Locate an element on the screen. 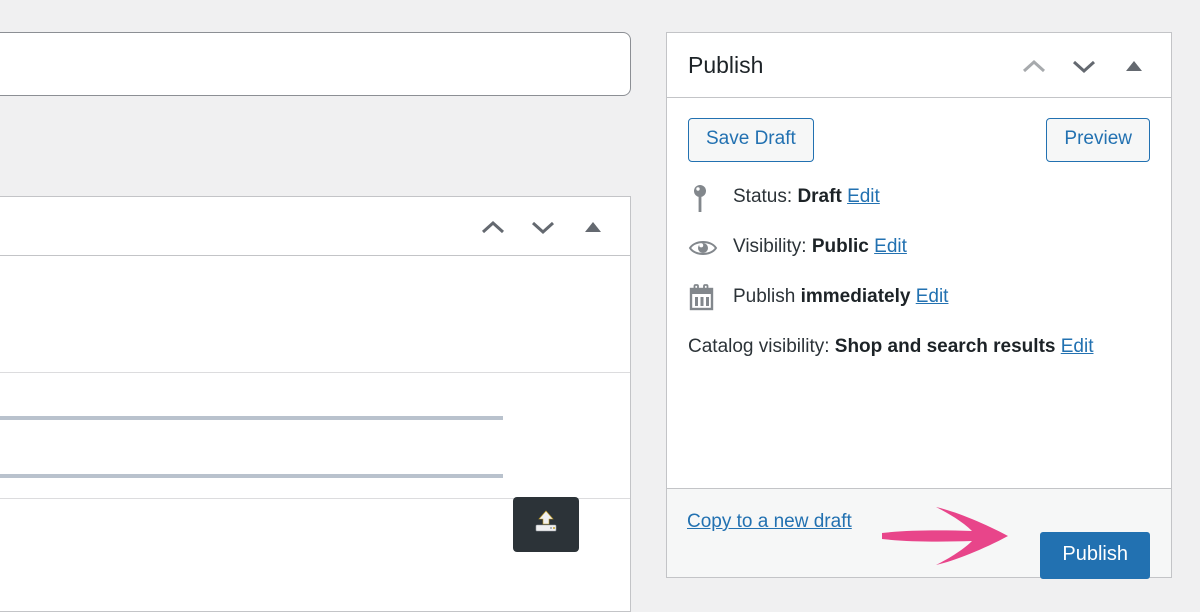 Image resolution: width=1200 pixels, height=612 pixels. publish-date-row: Publish immediately Edit is located at coordinates (919, 298).